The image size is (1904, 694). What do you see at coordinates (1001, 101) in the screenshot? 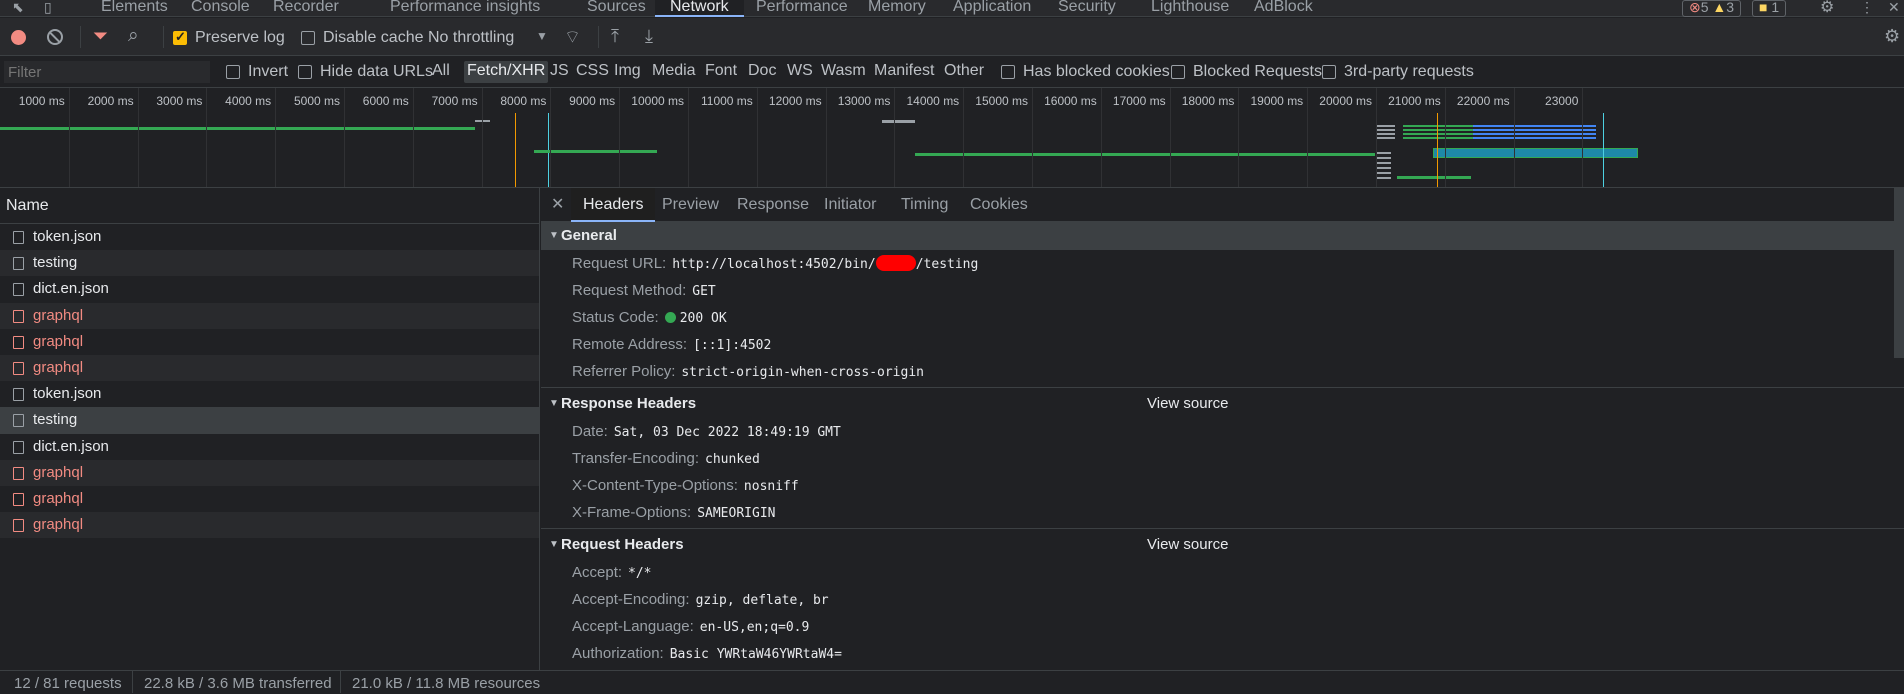
I see `overview-tick-label: 15000 ms` at bounding box center [1001, 101].